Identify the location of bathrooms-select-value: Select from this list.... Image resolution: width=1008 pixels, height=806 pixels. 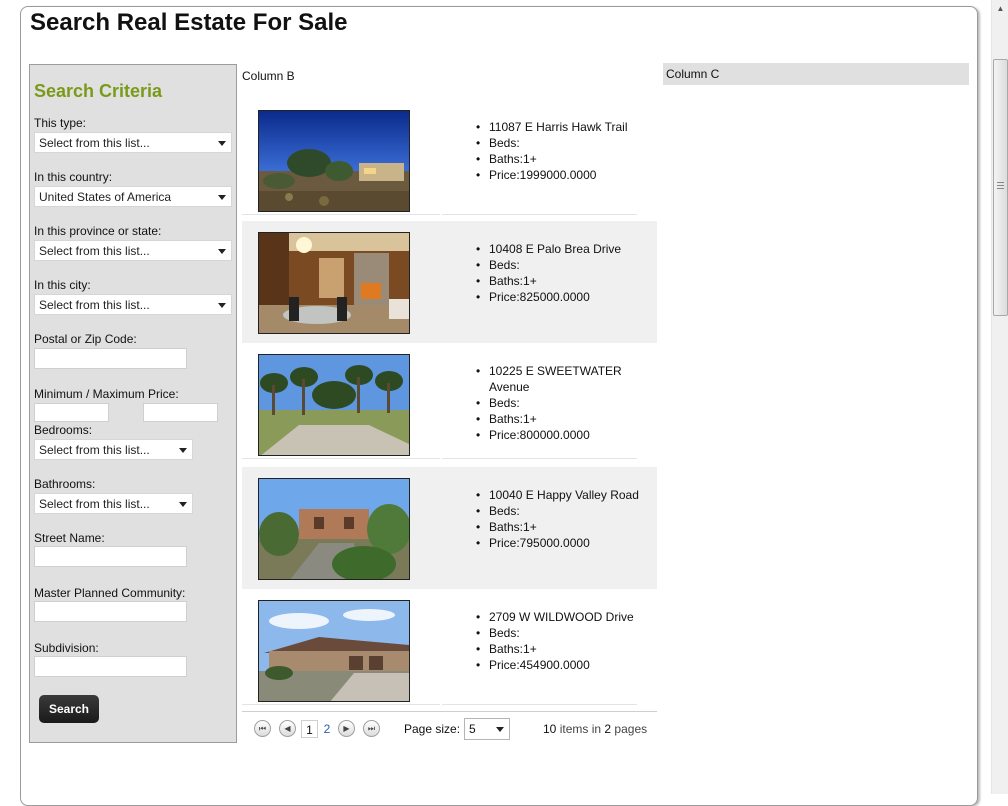
(94, 504).